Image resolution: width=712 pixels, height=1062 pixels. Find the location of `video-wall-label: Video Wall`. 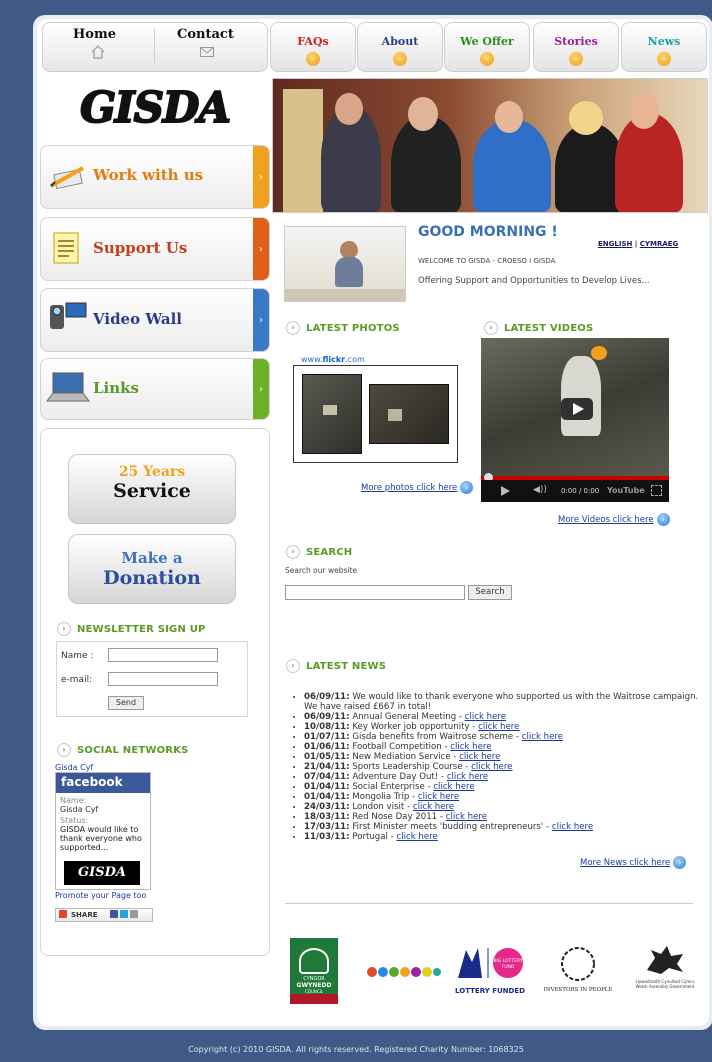

video-wall-label: Video Wall is located at coordinates (137, 319).